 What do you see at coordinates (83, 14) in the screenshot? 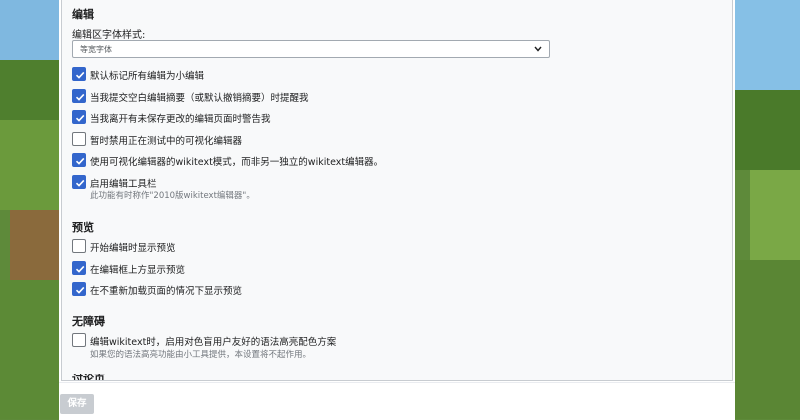
I see `section-title-editing: 编辑` at bounding box center [83, 14].